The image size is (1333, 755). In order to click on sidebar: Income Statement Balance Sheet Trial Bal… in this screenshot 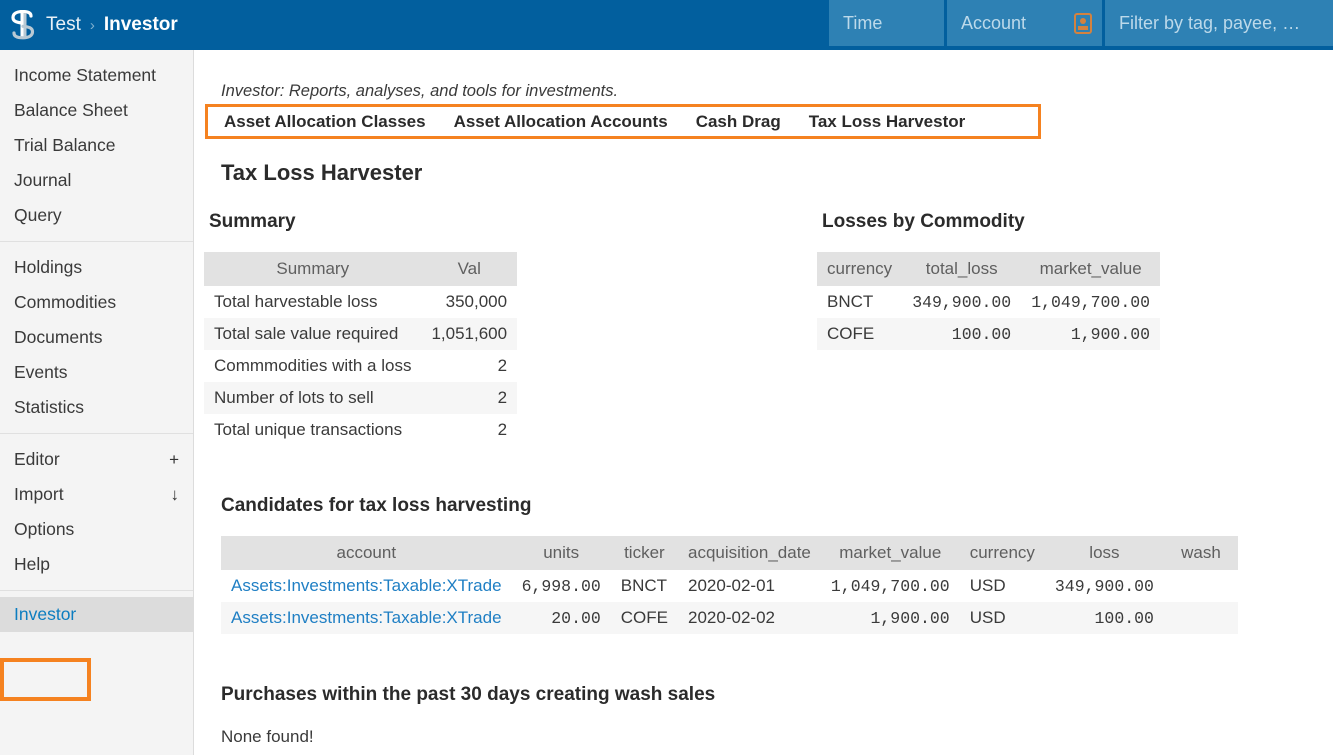, I will do `click(97, 402)`.